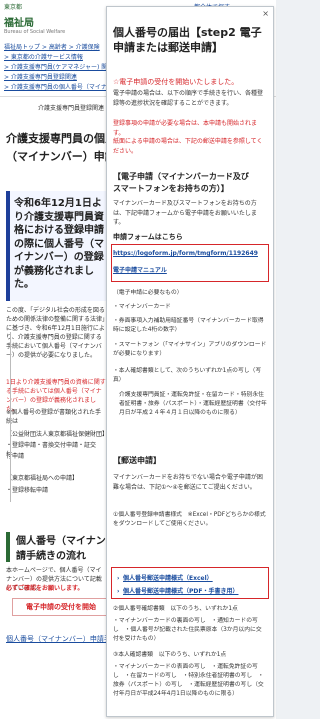 This screenshot has width=320, height=719. I want to click on mail-heading: 【郵送申請】, so click(137, 460).